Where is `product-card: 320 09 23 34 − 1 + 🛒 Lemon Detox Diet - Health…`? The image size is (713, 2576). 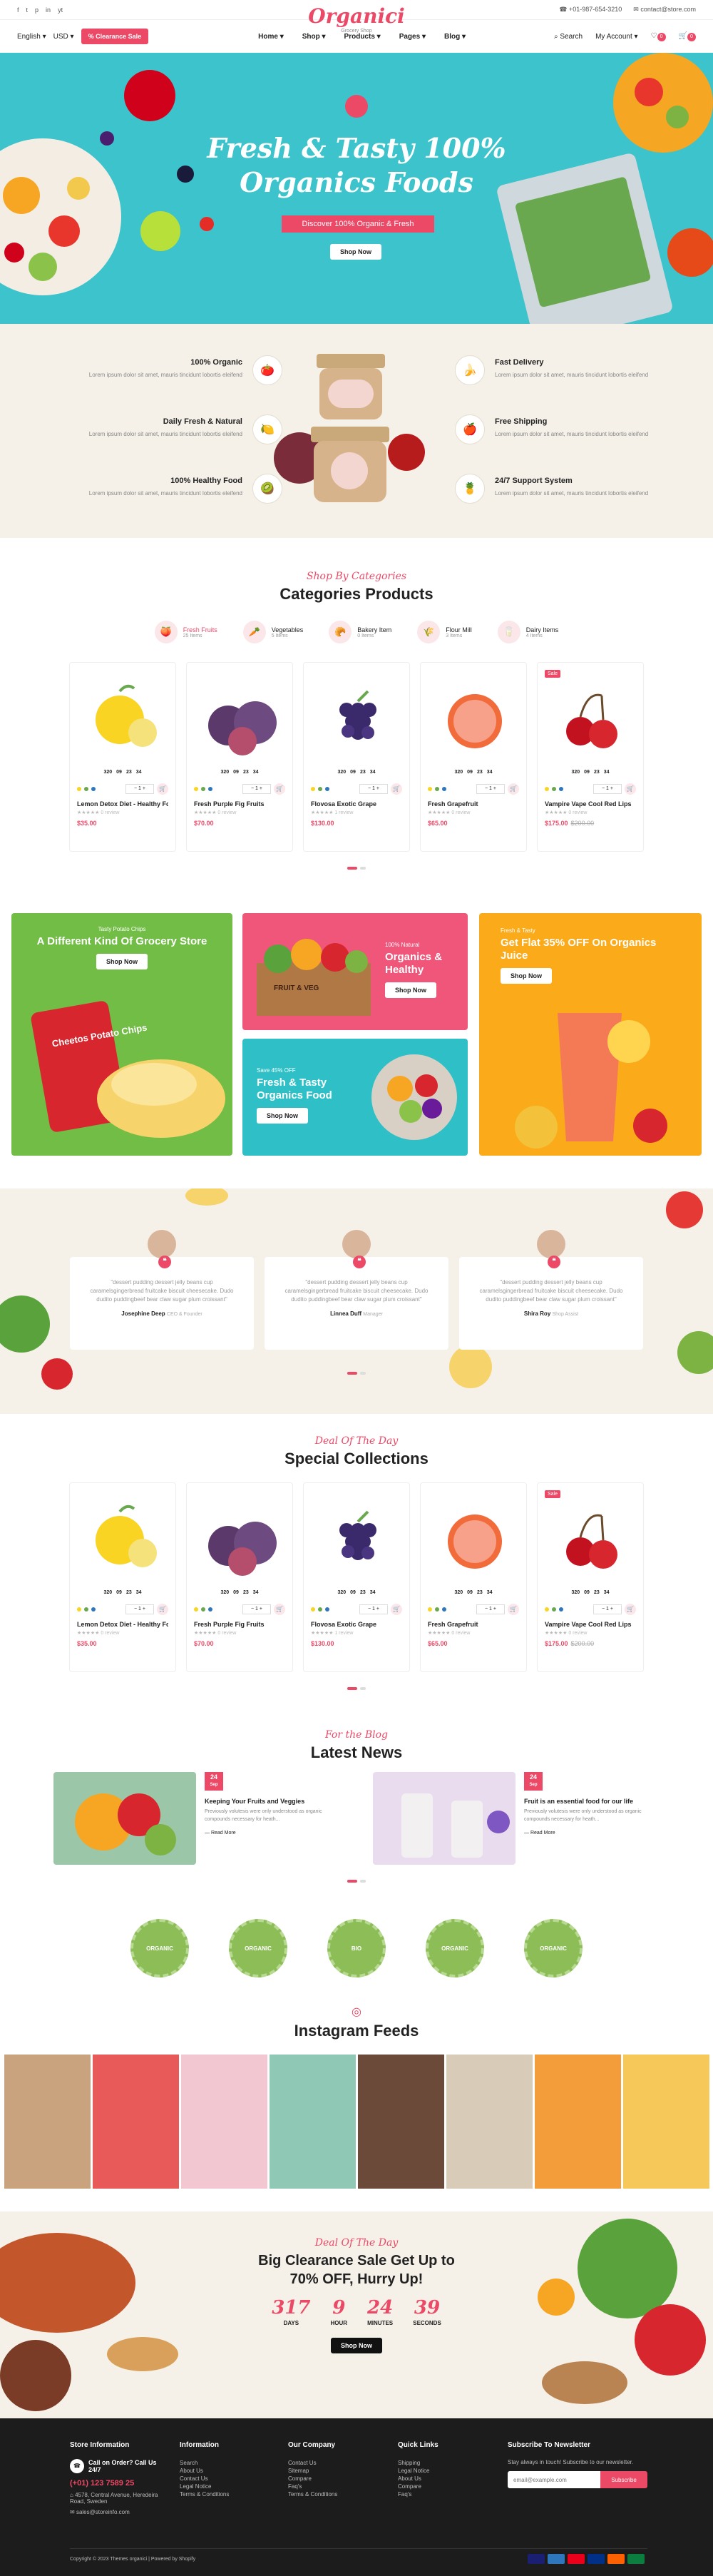 product-card: 320 09 23 34 − 1 + 🛒 Lemon Detox Diet - Health… is located at coordinates (122, 1577).